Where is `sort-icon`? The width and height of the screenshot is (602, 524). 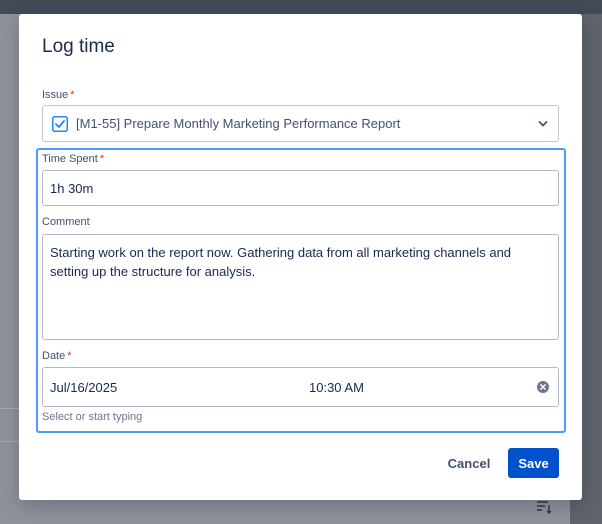
sort-icon is located at coordinates (544, 507).